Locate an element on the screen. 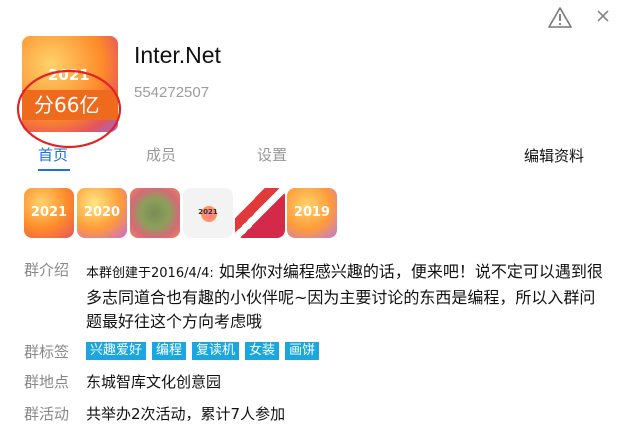 The height and width of the screenshot is (430, 621). location-value: 东城智库文化创意园 is located at coordinates (154, 382).